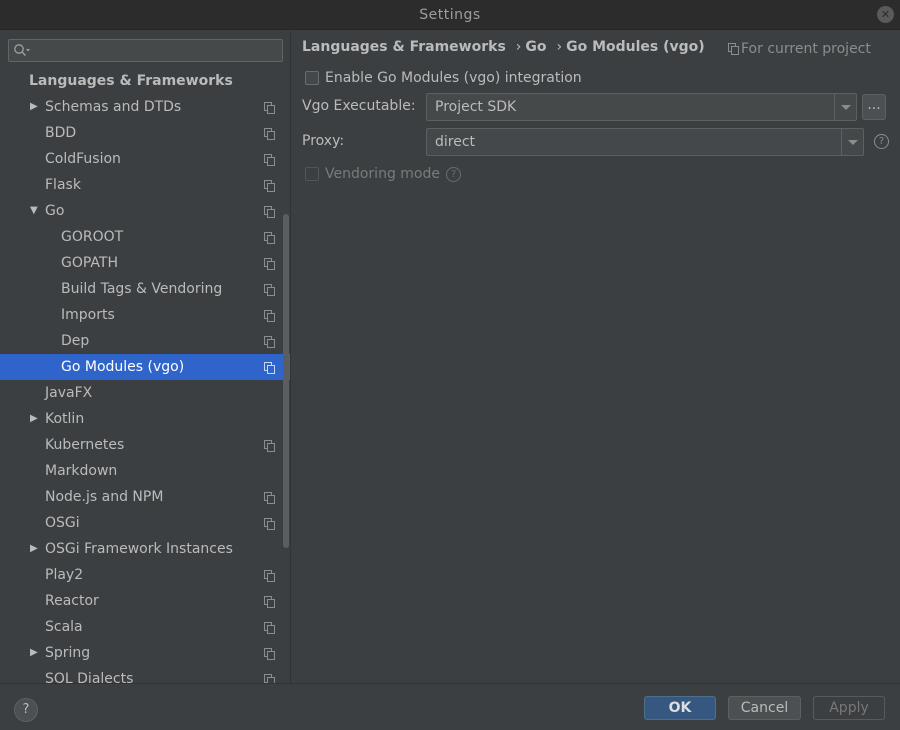  I want to click on search-icon, so click(22, 50).